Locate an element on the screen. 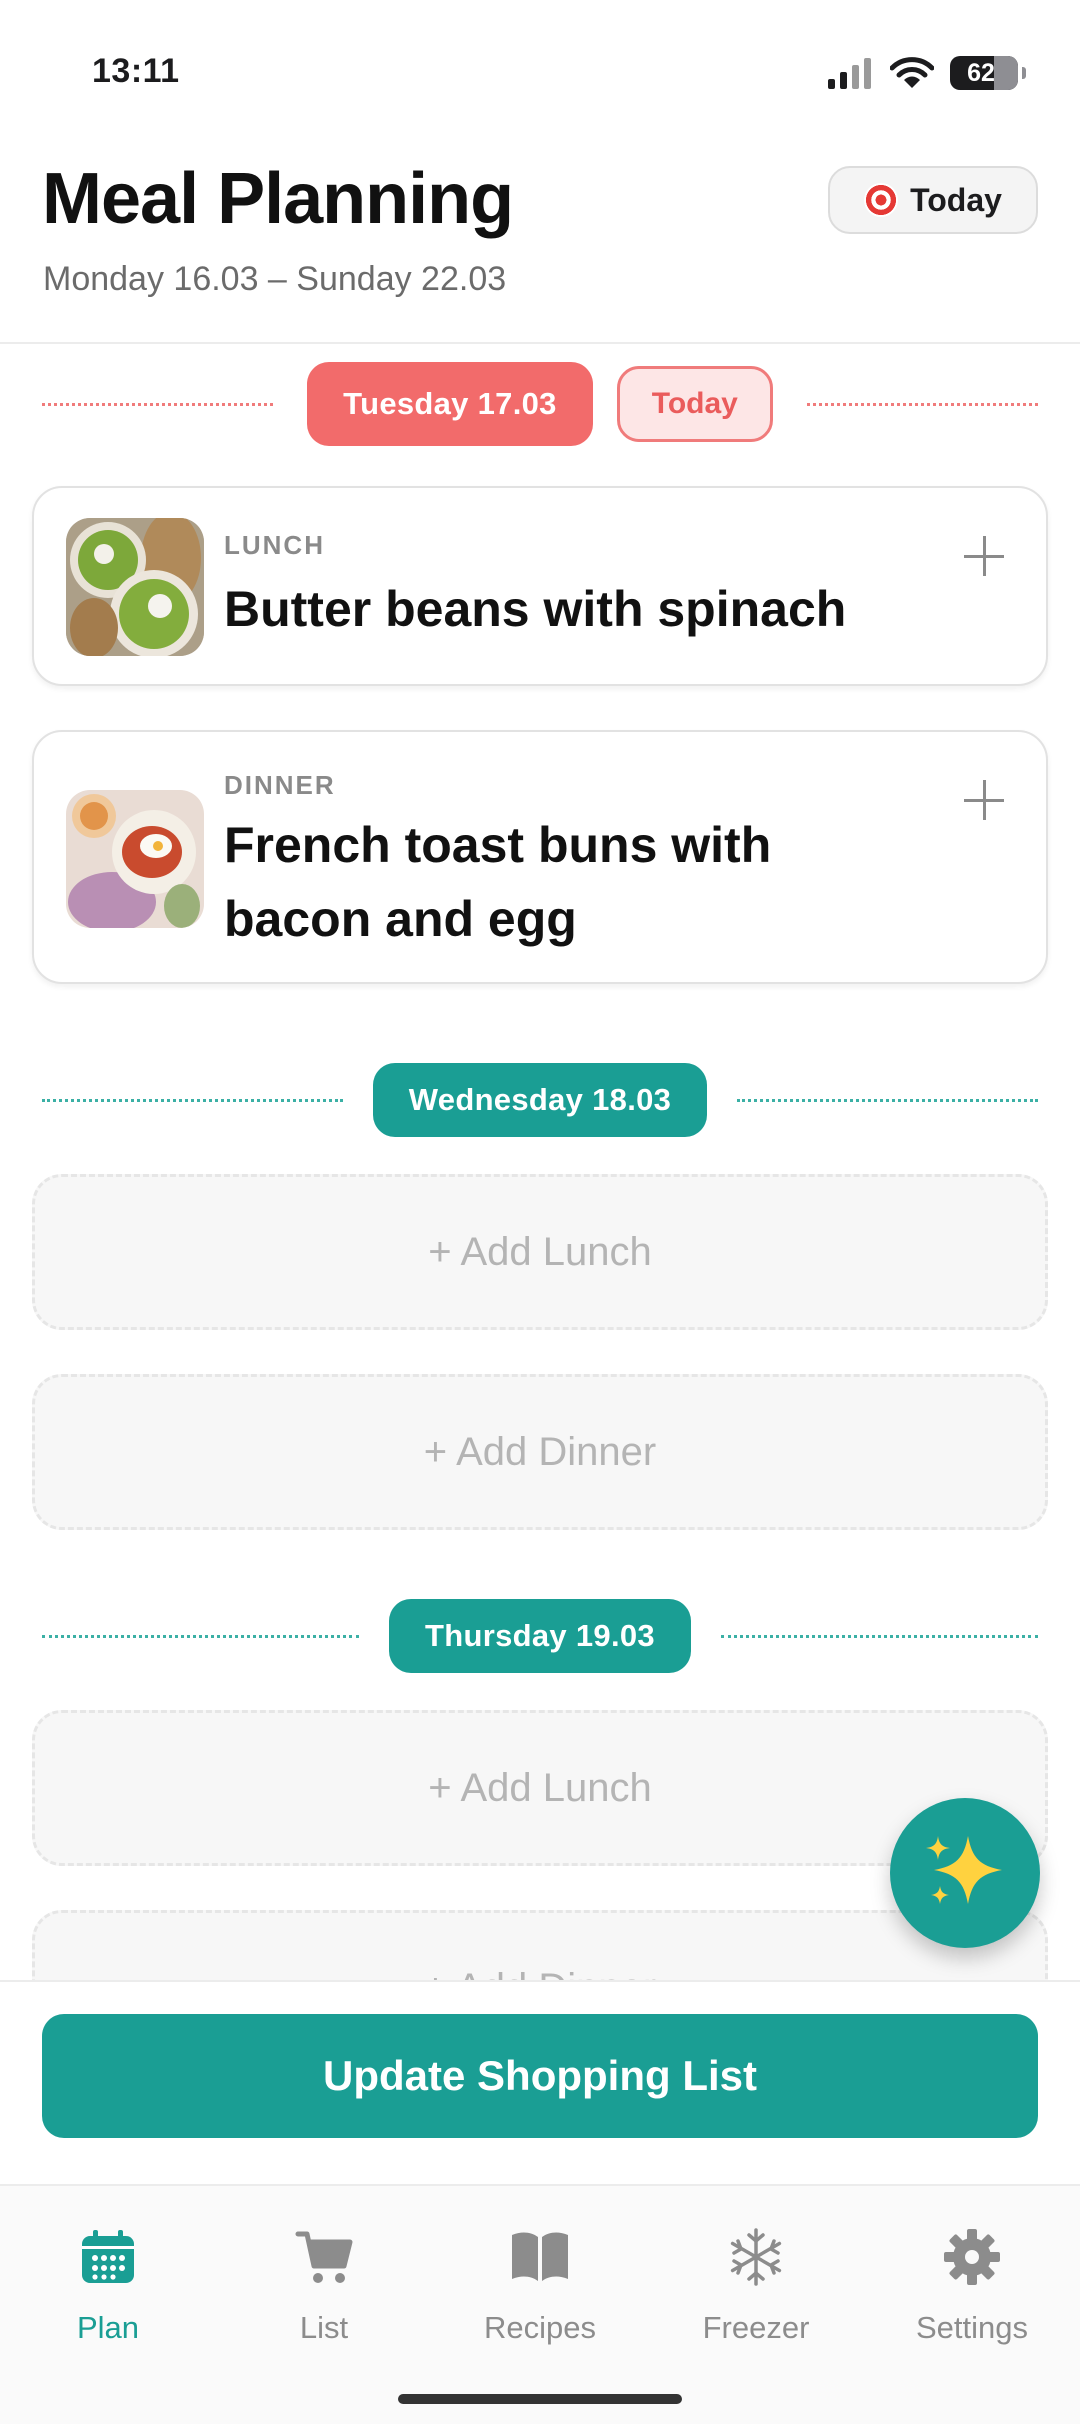  home-indicator is located at coordinates (540, 2399).